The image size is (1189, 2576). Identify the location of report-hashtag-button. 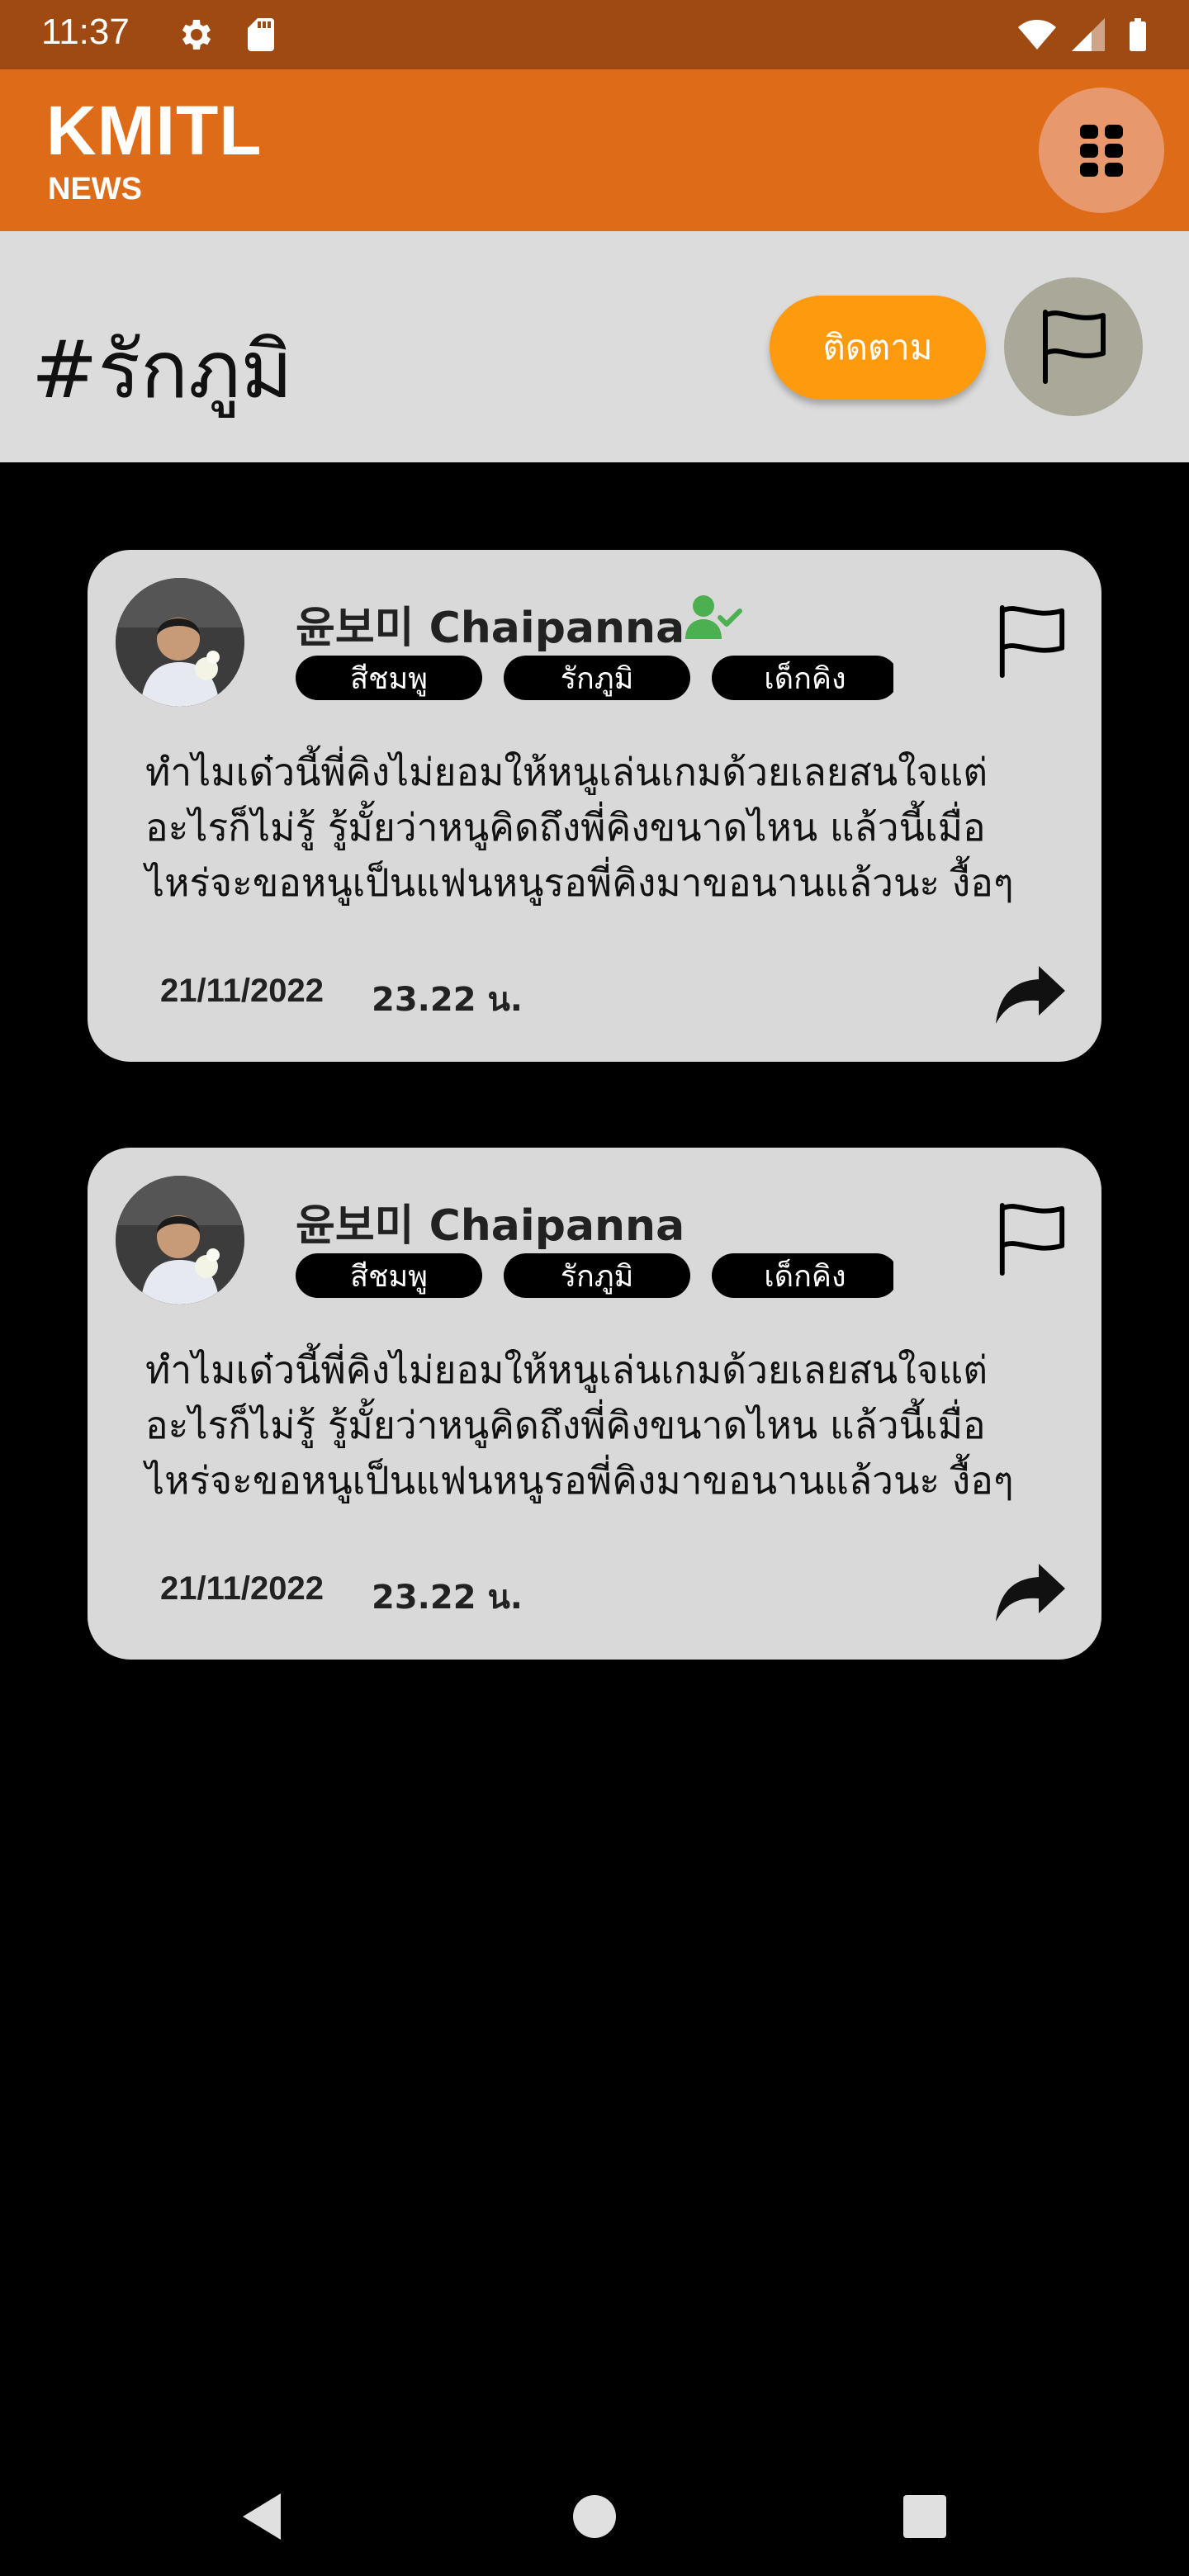
(1073, 346).